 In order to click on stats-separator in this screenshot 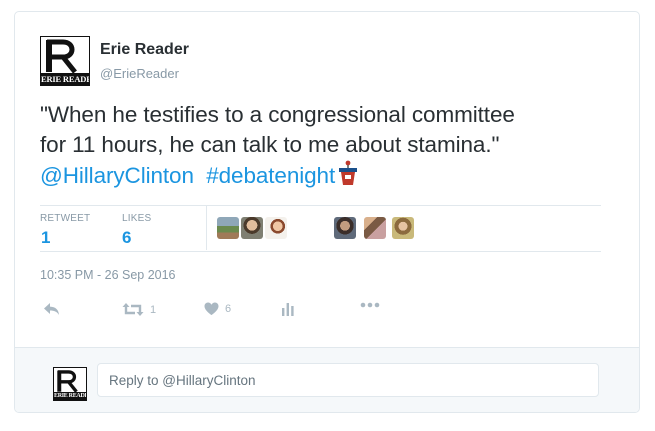, I will do `click(206, 228)`.